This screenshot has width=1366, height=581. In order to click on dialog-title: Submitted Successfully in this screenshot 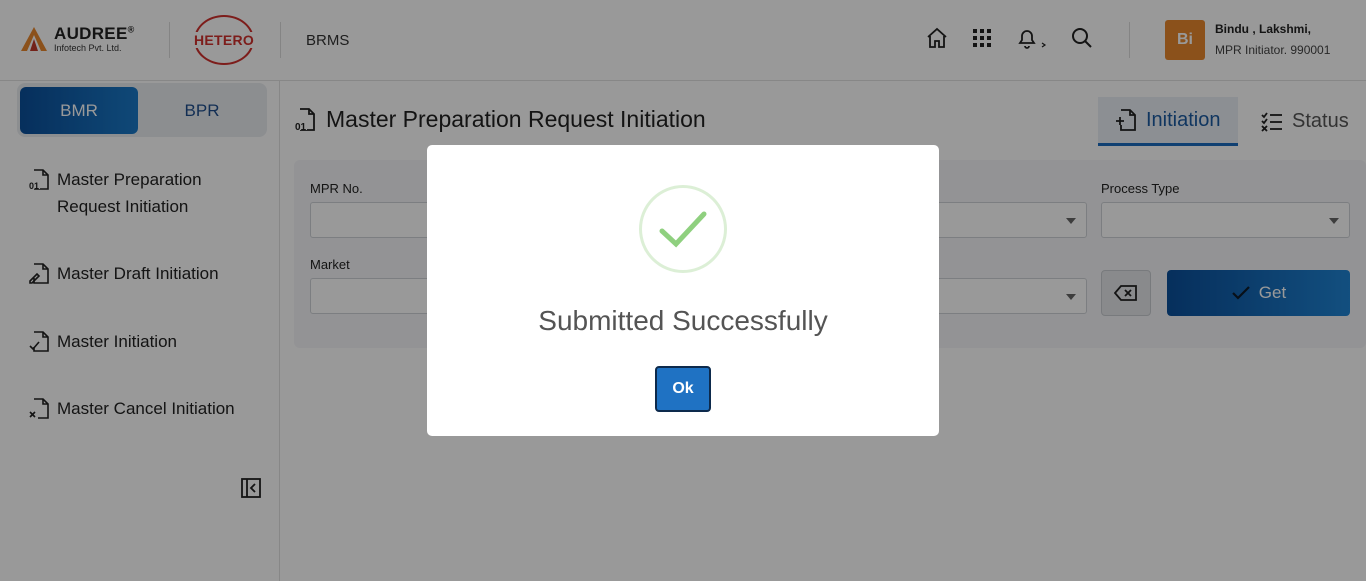, I will do `click(683, 320)`.